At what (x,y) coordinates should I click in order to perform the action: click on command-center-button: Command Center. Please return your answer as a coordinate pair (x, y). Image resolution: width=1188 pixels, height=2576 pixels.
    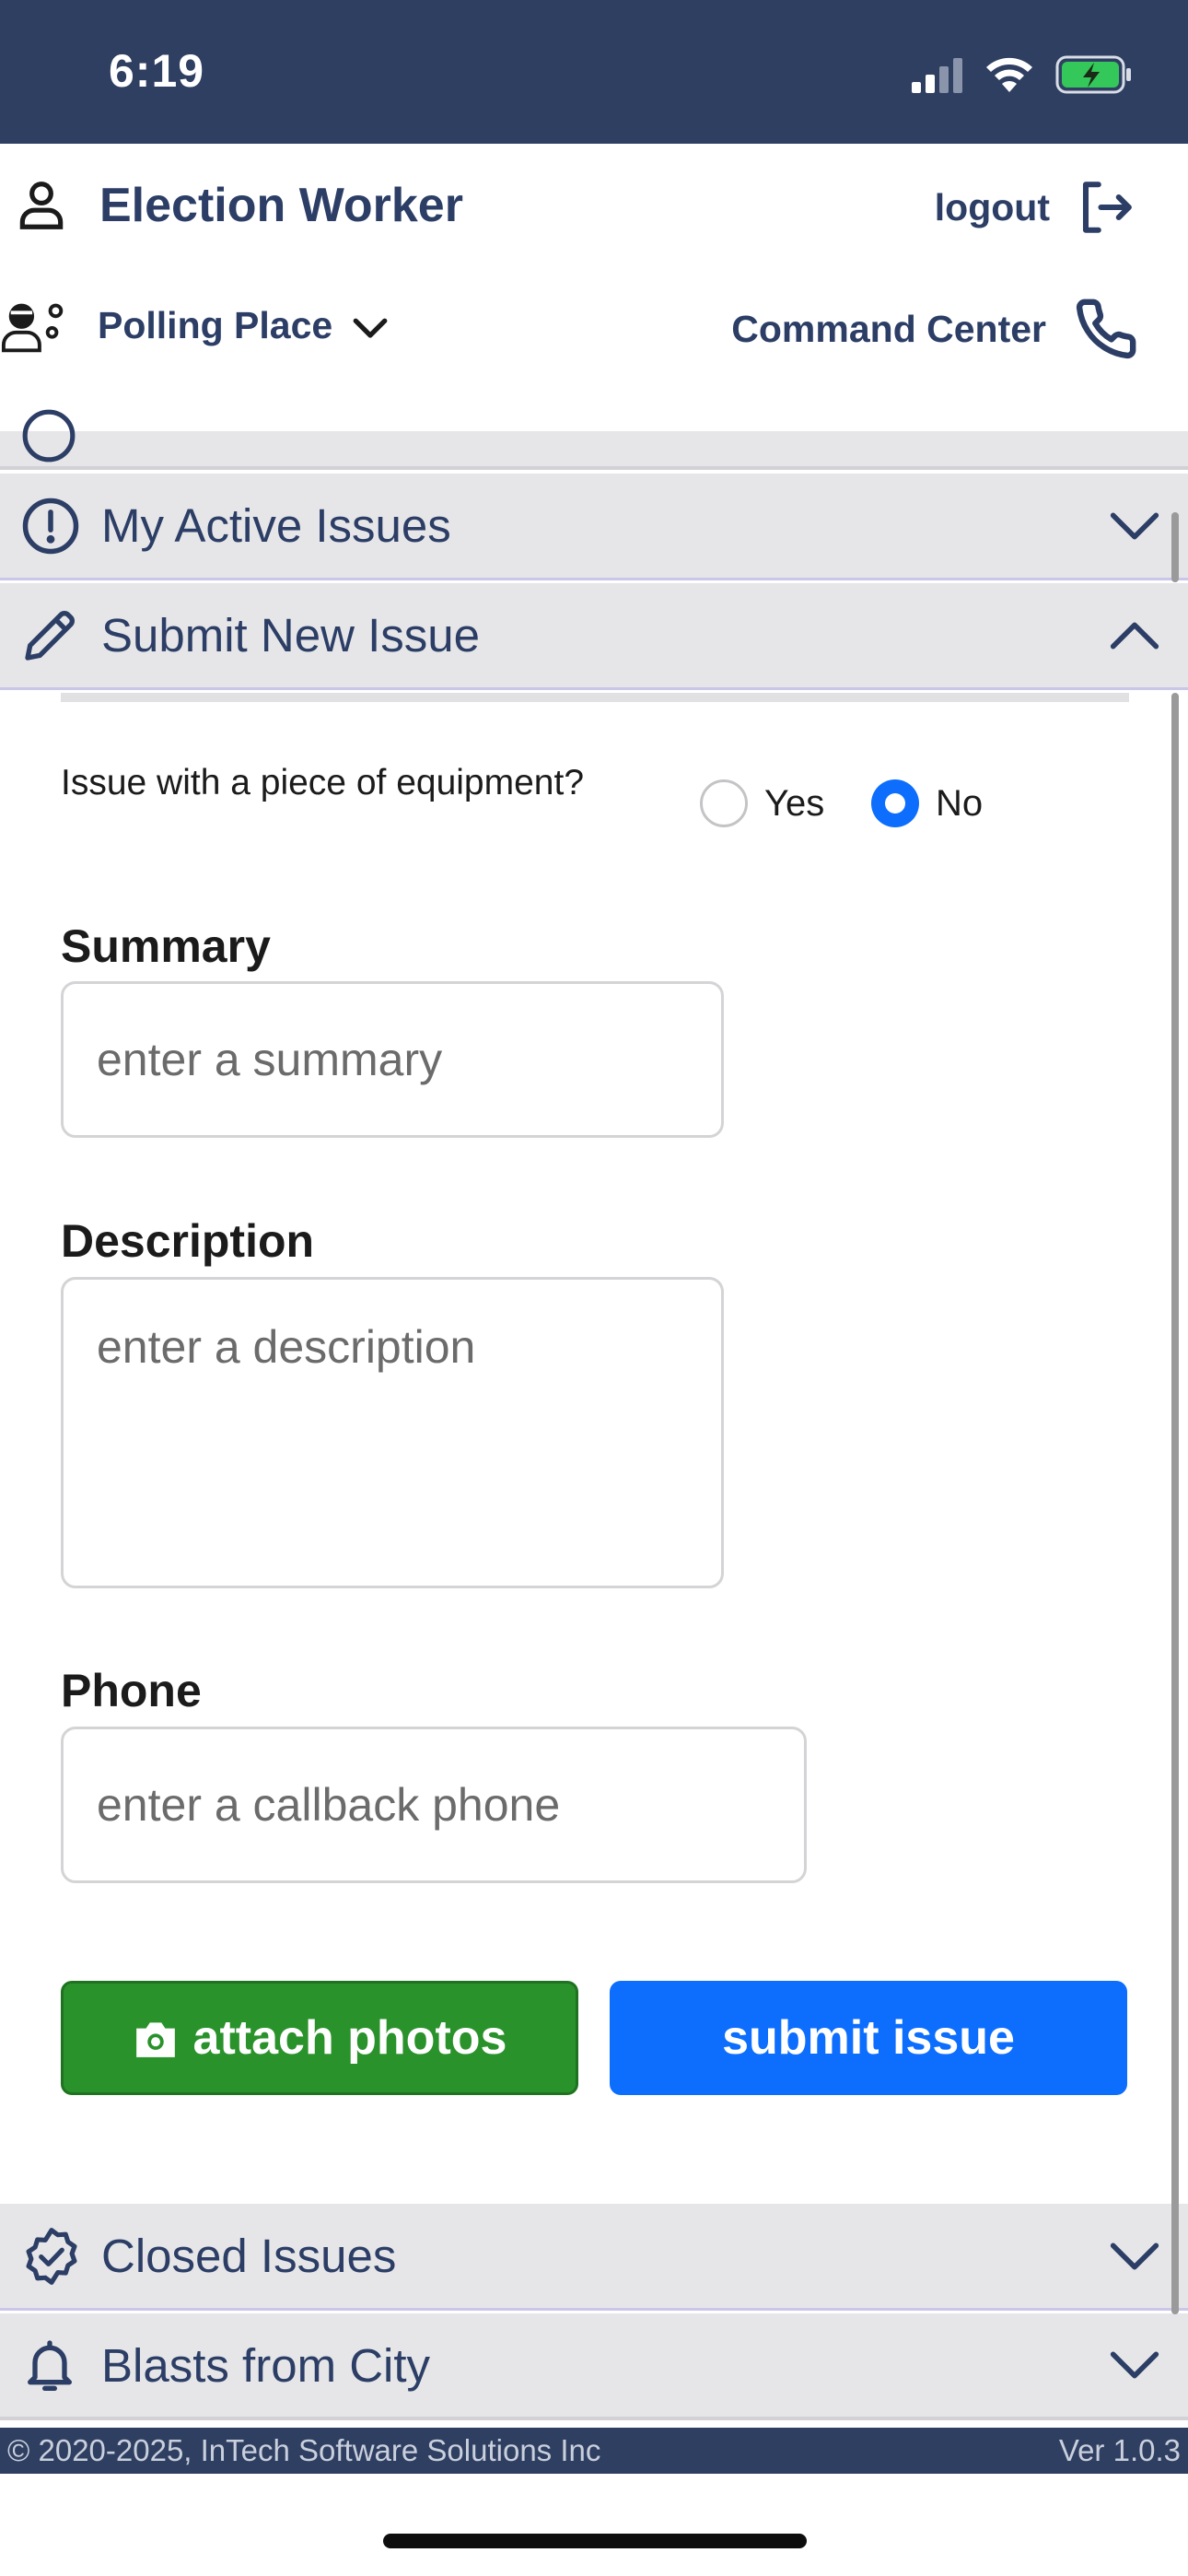
    Looking at the image, I should click on (934, 329).